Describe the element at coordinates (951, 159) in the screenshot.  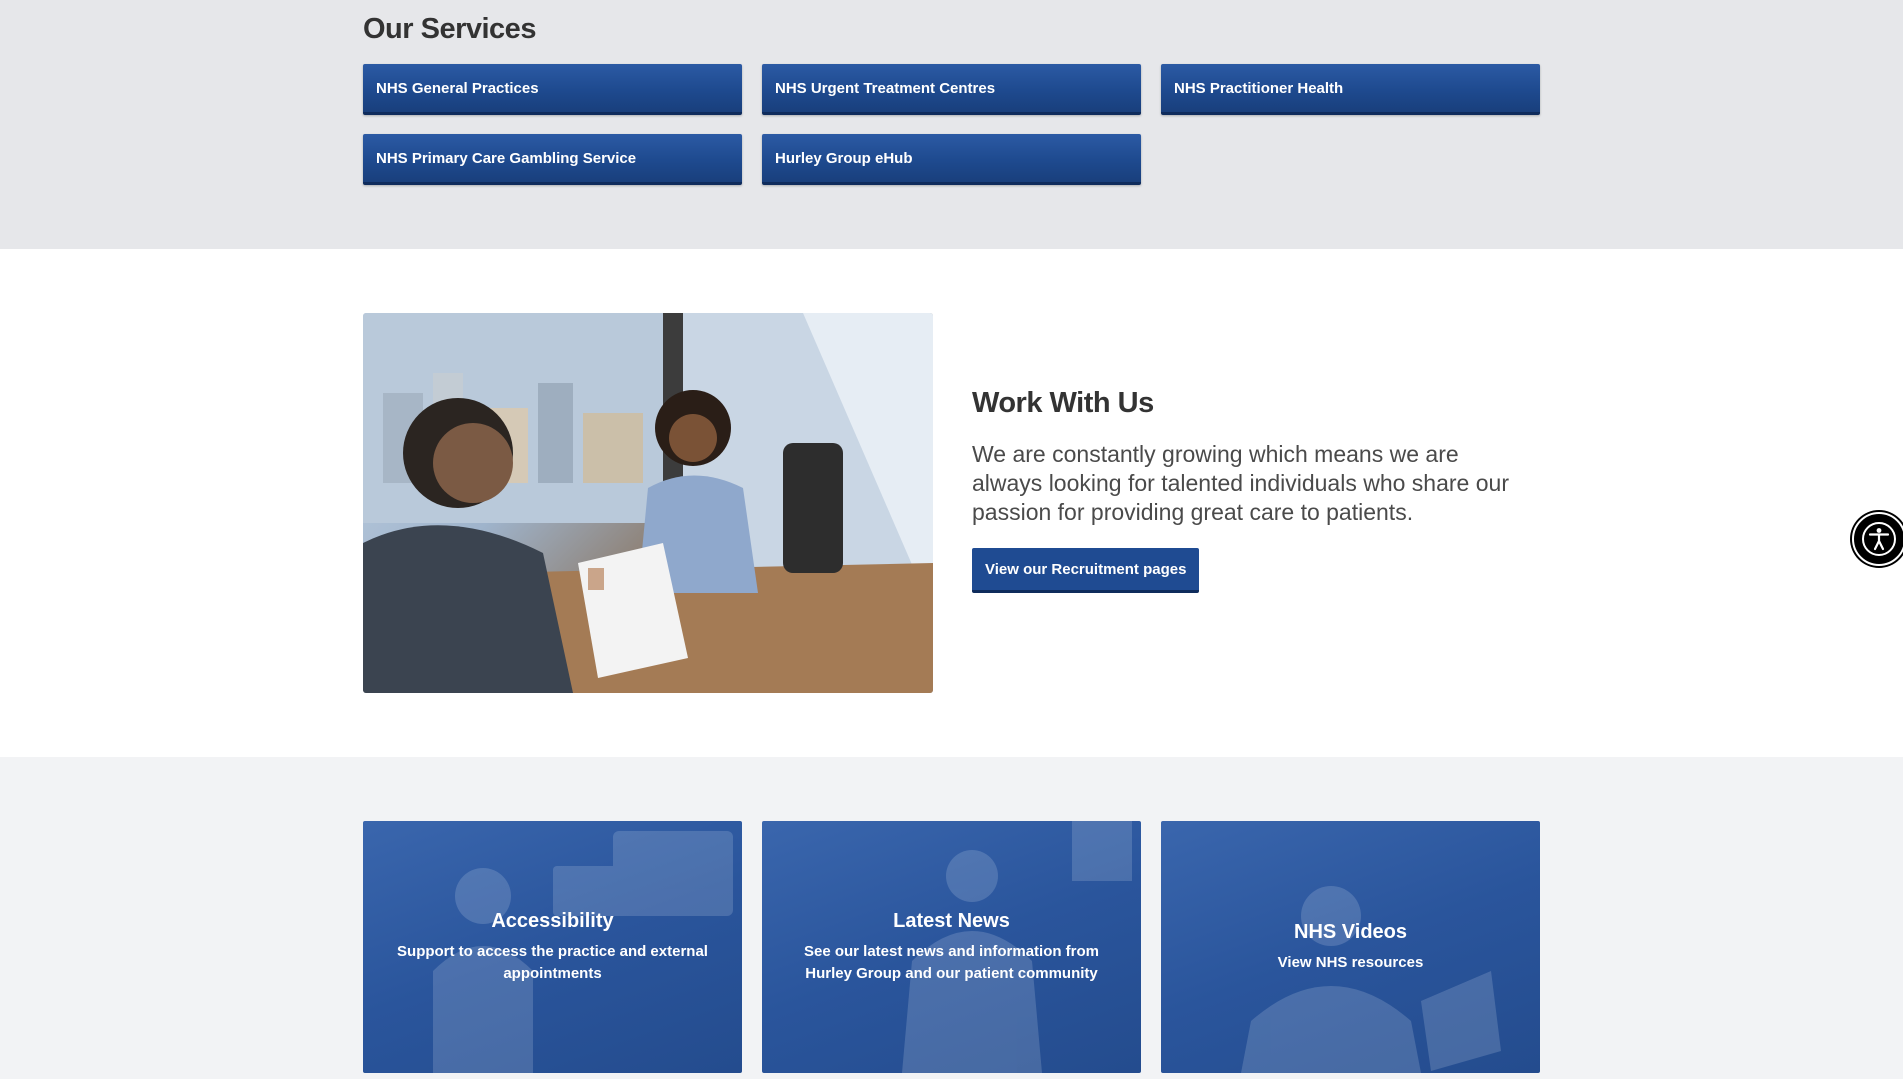
I see `service-button-ehub: Hurley Group eHub` at that location.